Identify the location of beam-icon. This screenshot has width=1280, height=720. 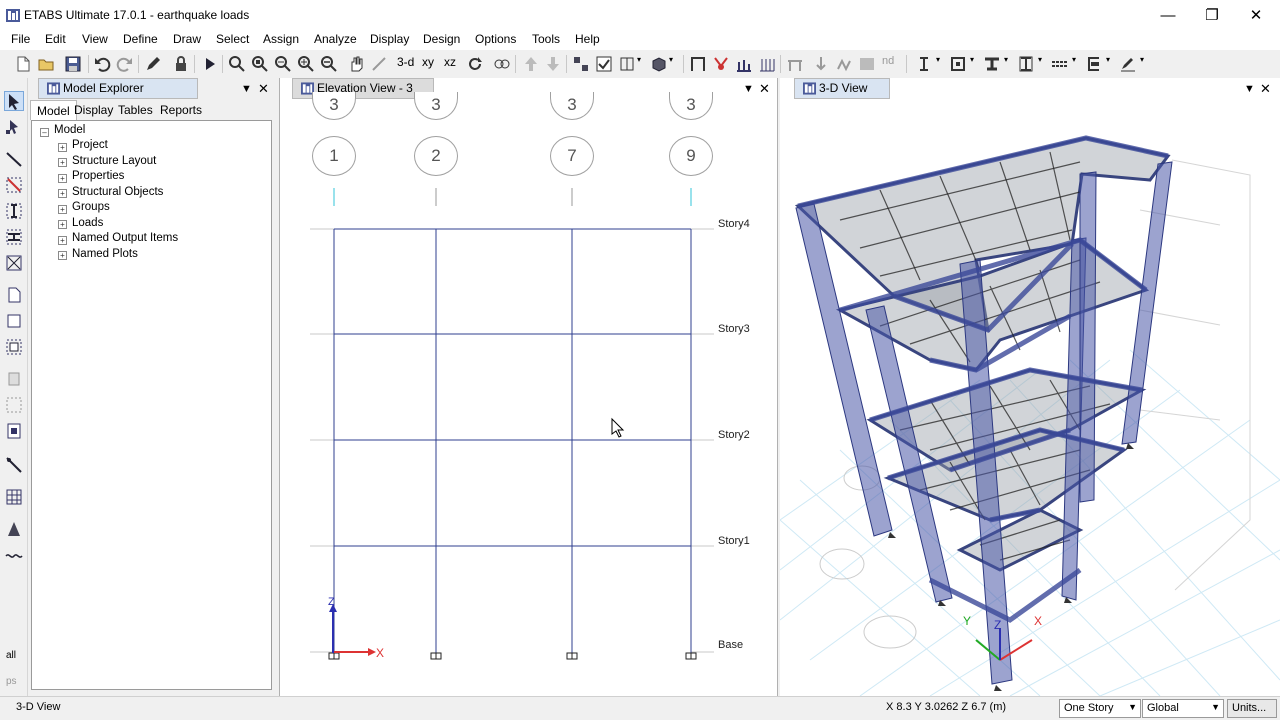
(1026, 64).